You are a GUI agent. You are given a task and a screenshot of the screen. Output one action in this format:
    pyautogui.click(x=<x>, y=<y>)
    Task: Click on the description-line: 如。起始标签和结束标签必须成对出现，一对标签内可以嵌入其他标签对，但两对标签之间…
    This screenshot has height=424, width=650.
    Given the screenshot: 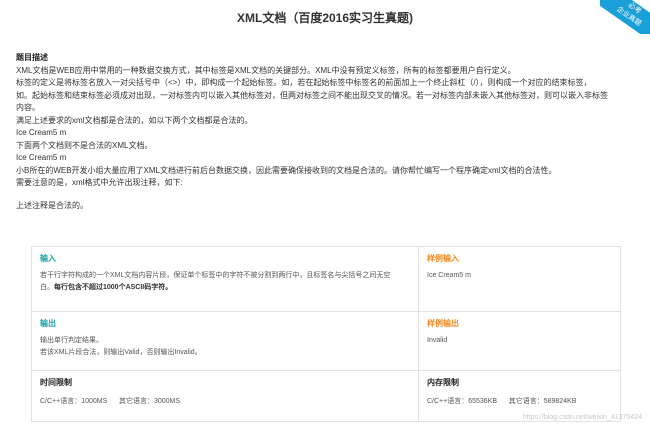 What is the action you would take?
    pyautogui.click(x=312, y=95)
    